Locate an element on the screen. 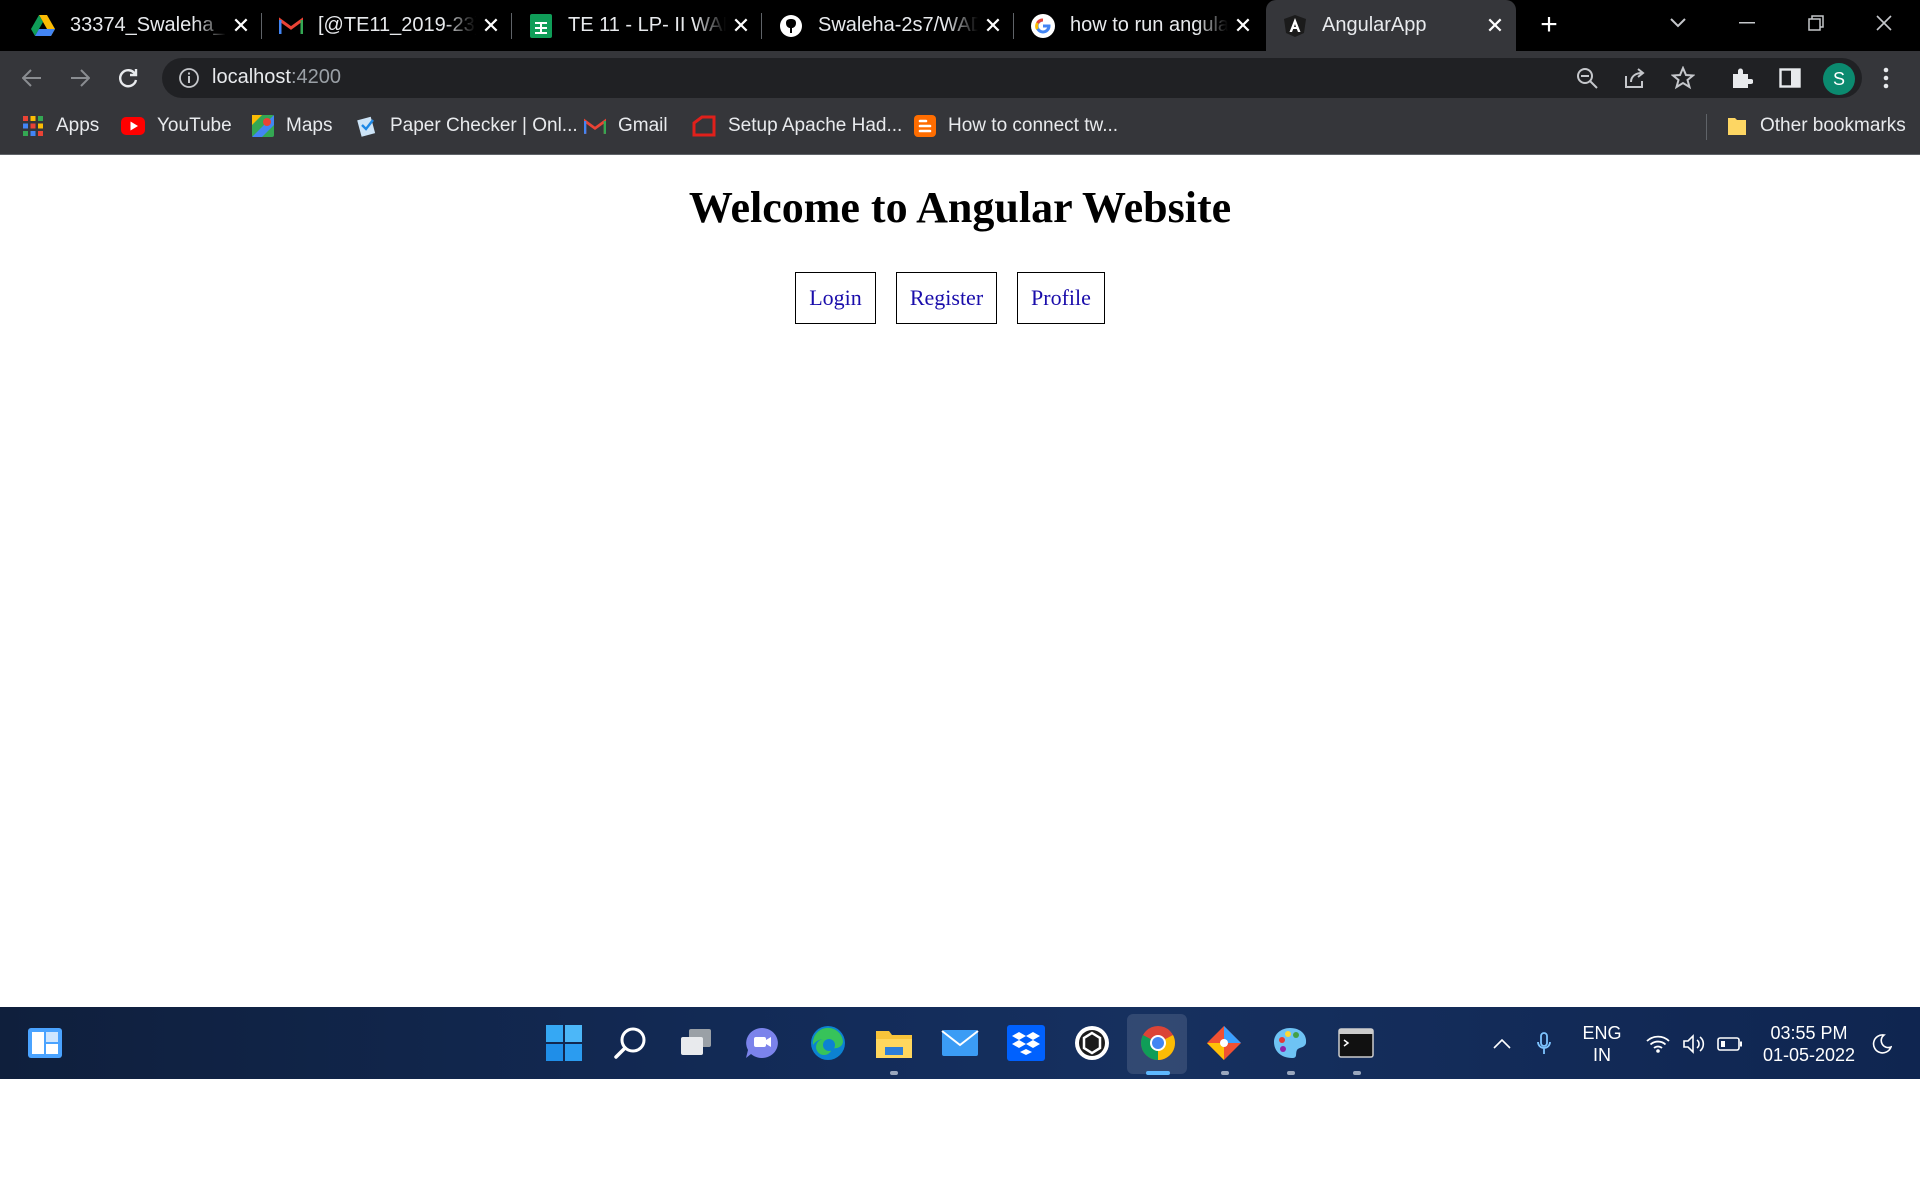  bookmark-maps: Maps is located at coordinates (292, 126).